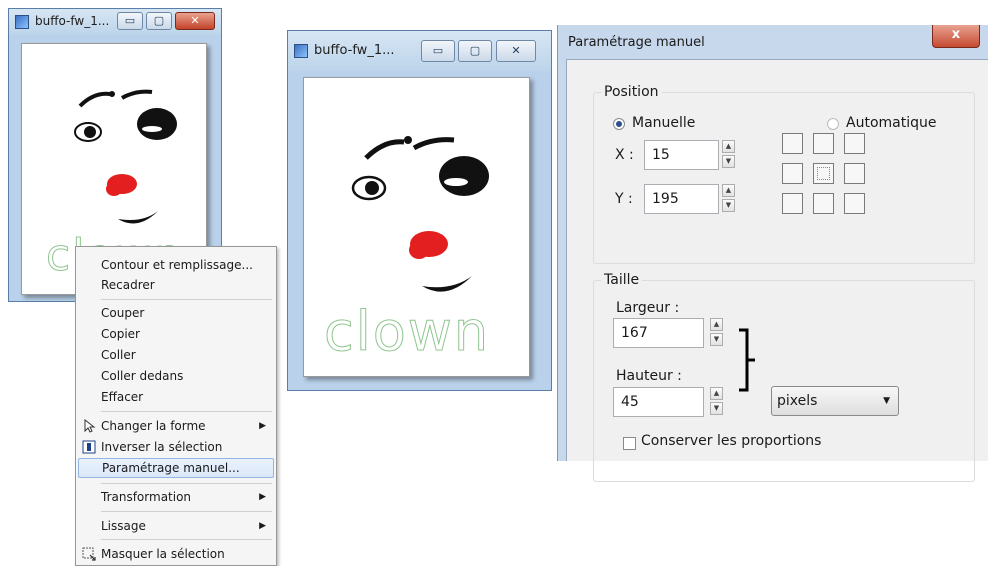 This screenshot has height=566, width=988. What do you see at coordinates (854, 173) in the screenshot?
I see `anchor-middle-right` at bounding box center [854, 173].